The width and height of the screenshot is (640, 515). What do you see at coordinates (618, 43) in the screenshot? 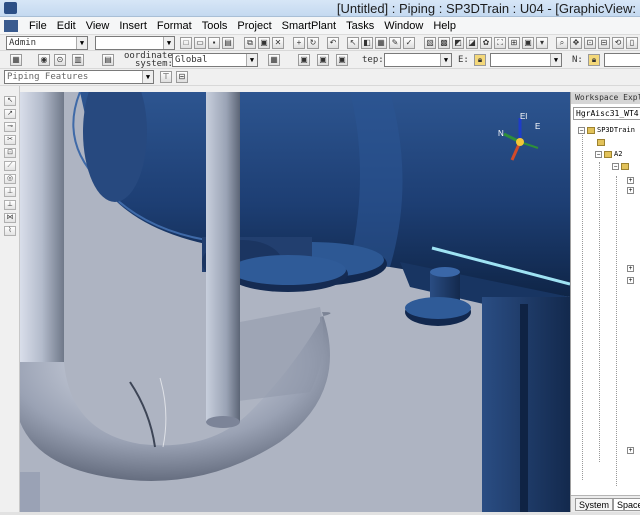
I see `rotate-icon: ⟲` at bounding box center [618, 43].